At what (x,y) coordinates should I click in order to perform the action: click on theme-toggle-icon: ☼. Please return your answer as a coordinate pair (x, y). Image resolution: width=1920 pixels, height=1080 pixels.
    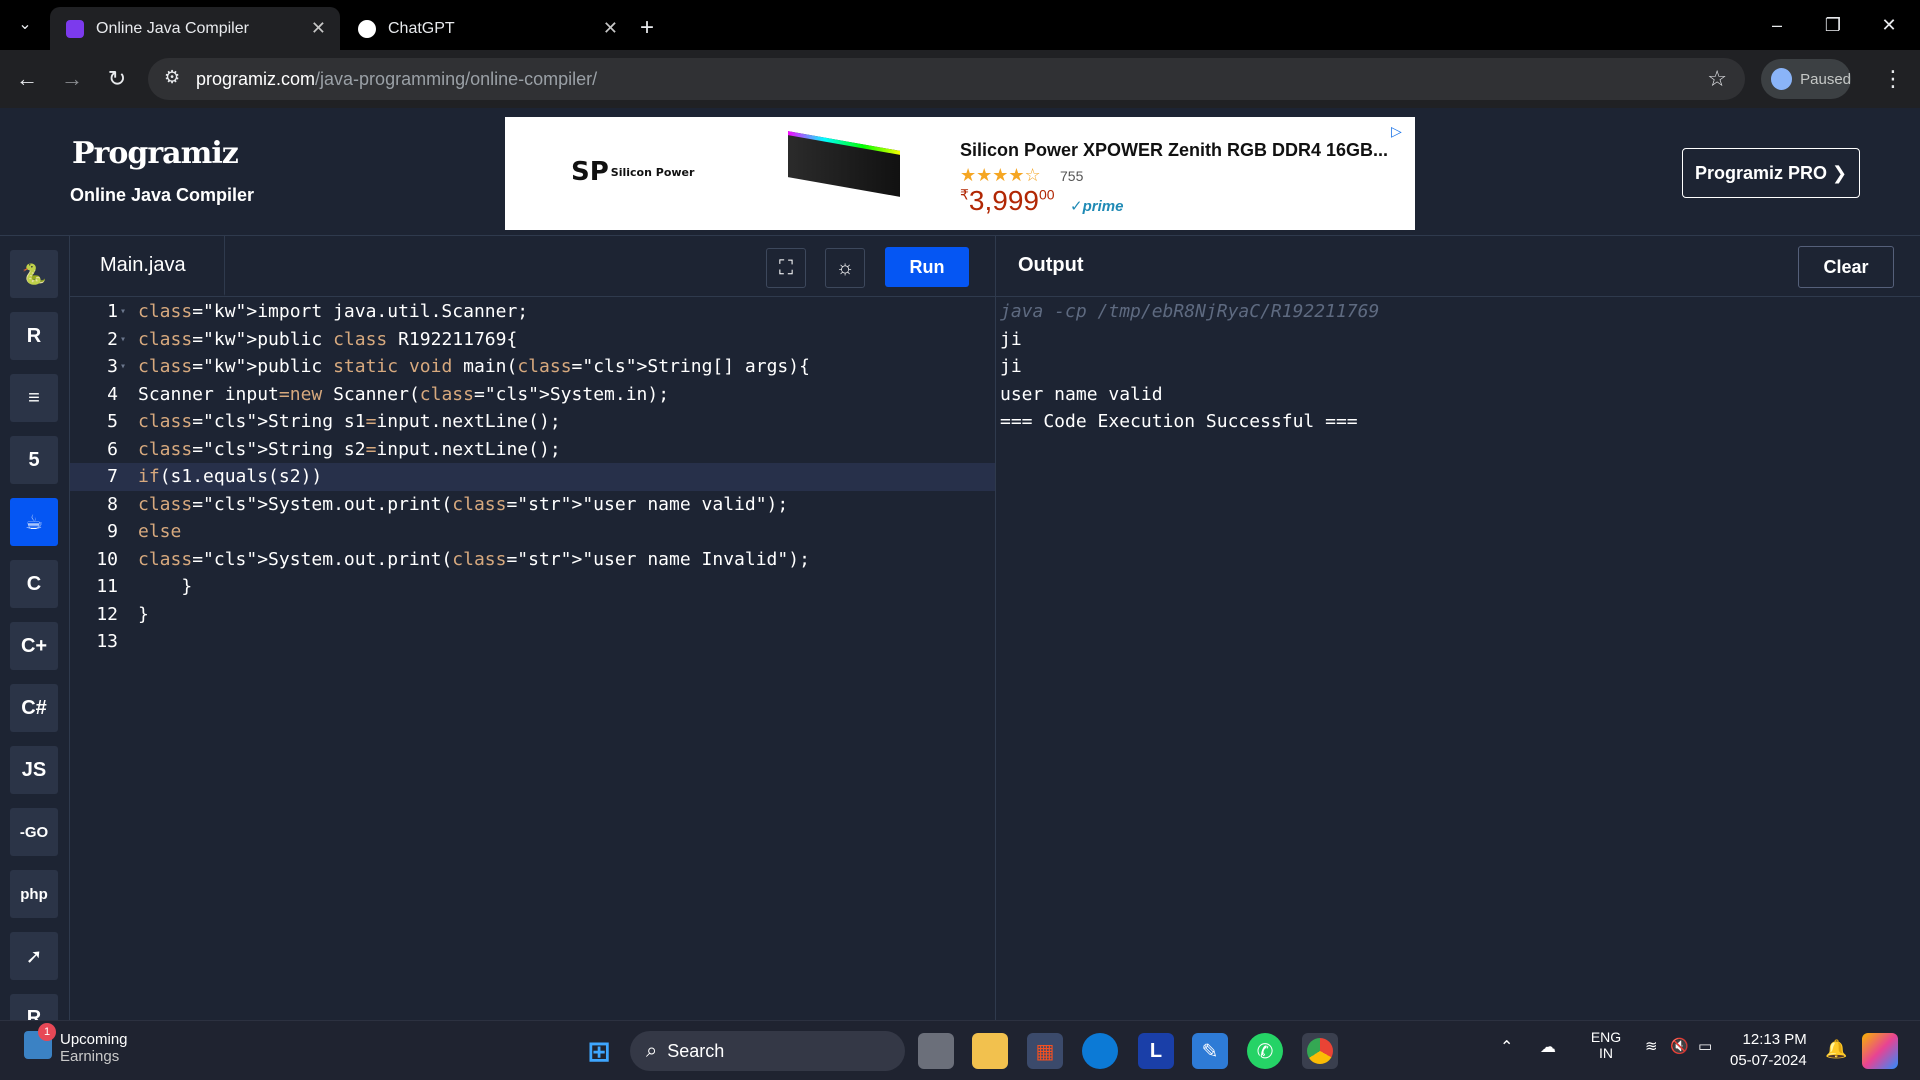
    Looking at the image, I should click on (845, 268).